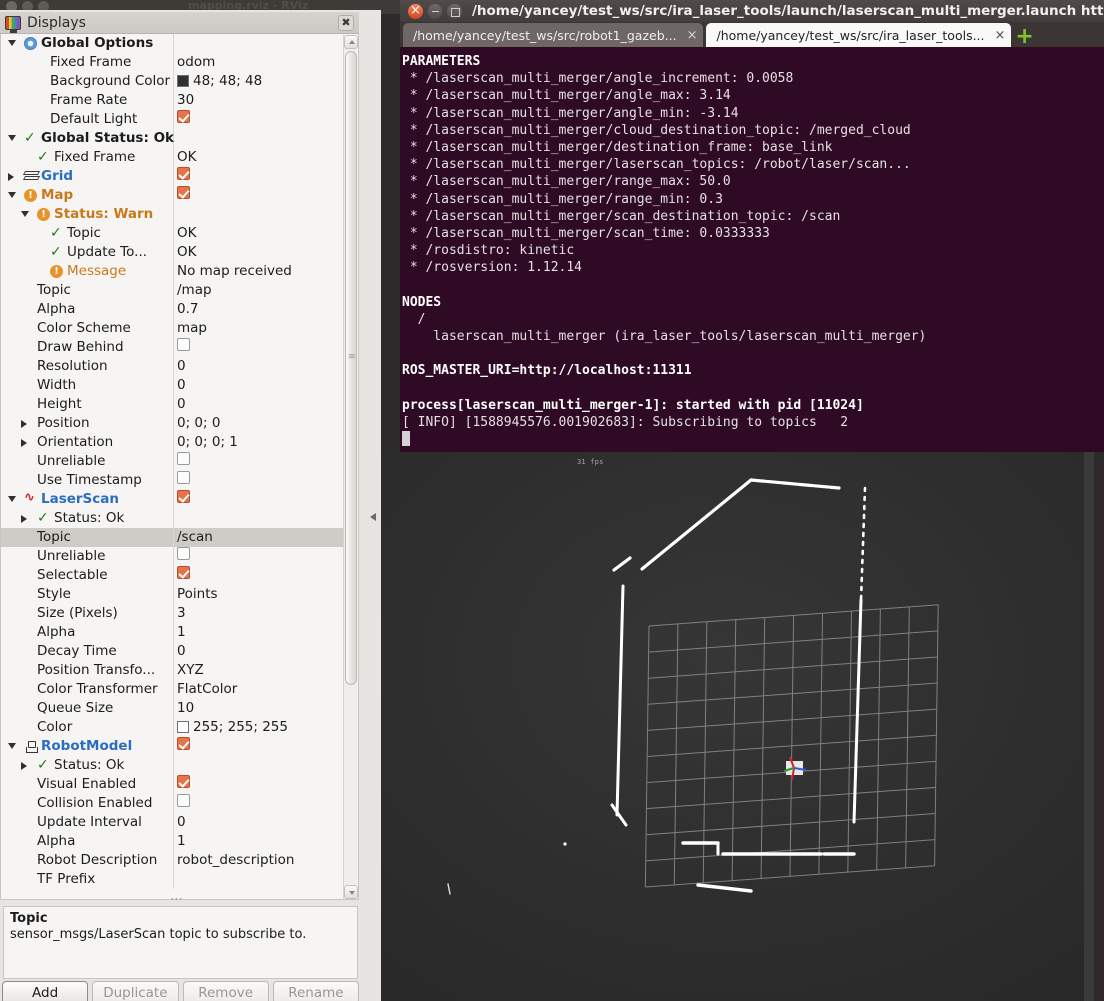 This screenshot has width=1104, height=1001. I want to click on tree-row: ! Message No map received, so click(173, 271).